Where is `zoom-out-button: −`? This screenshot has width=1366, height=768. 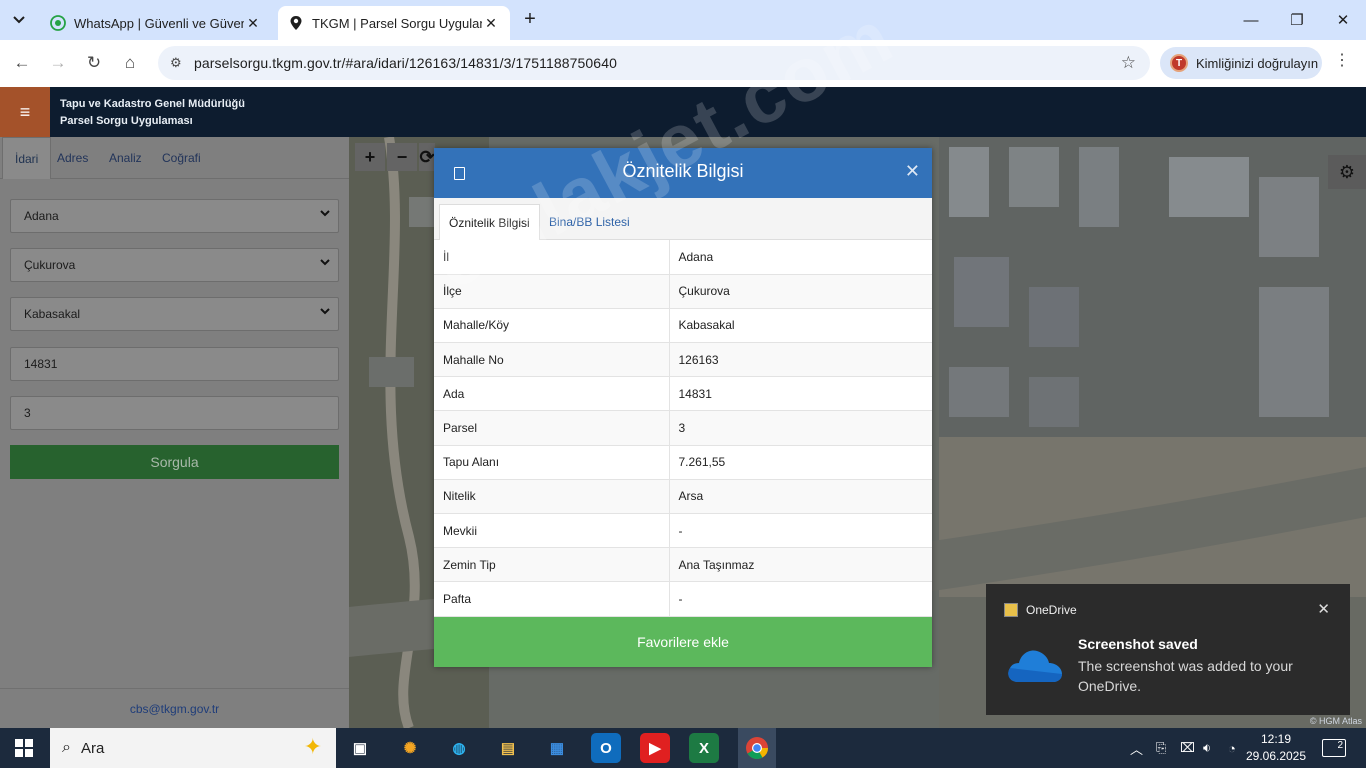 zoom-out-button: − is located at coordinates (402, 157).